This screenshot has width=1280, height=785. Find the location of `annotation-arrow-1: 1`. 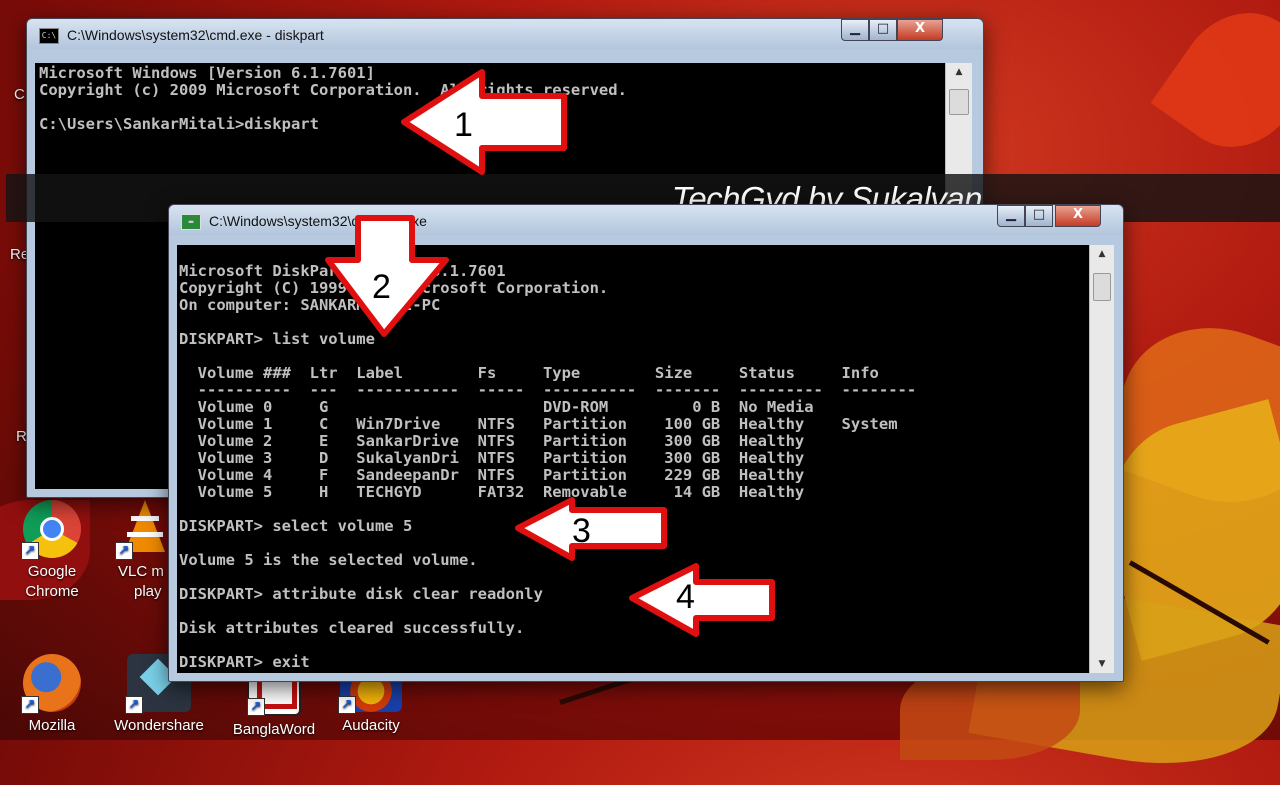

annotation-arrow-1: 1 is located at coordinates (484, 122).